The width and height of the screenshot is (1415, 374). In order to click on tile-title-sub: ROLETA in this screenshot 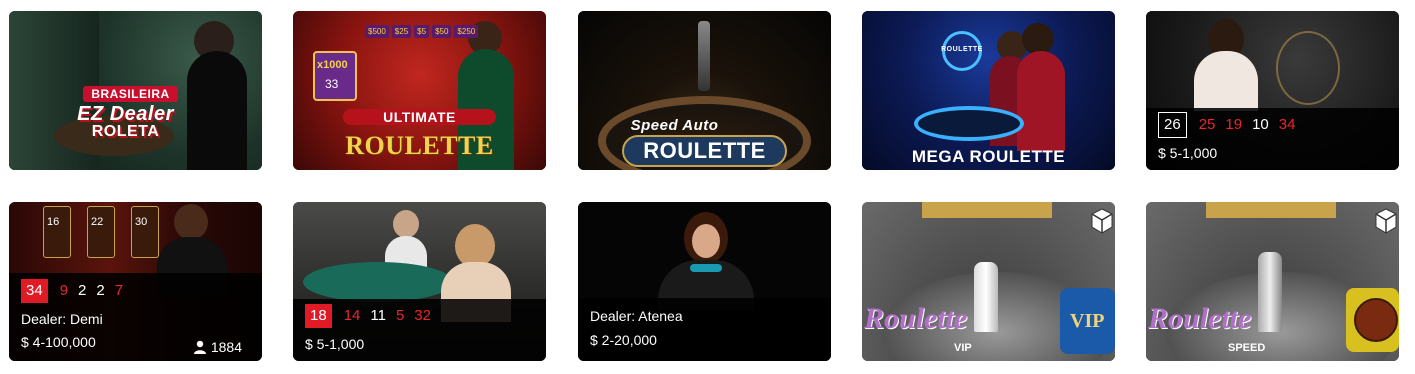, I will do `click(125, 131)`.